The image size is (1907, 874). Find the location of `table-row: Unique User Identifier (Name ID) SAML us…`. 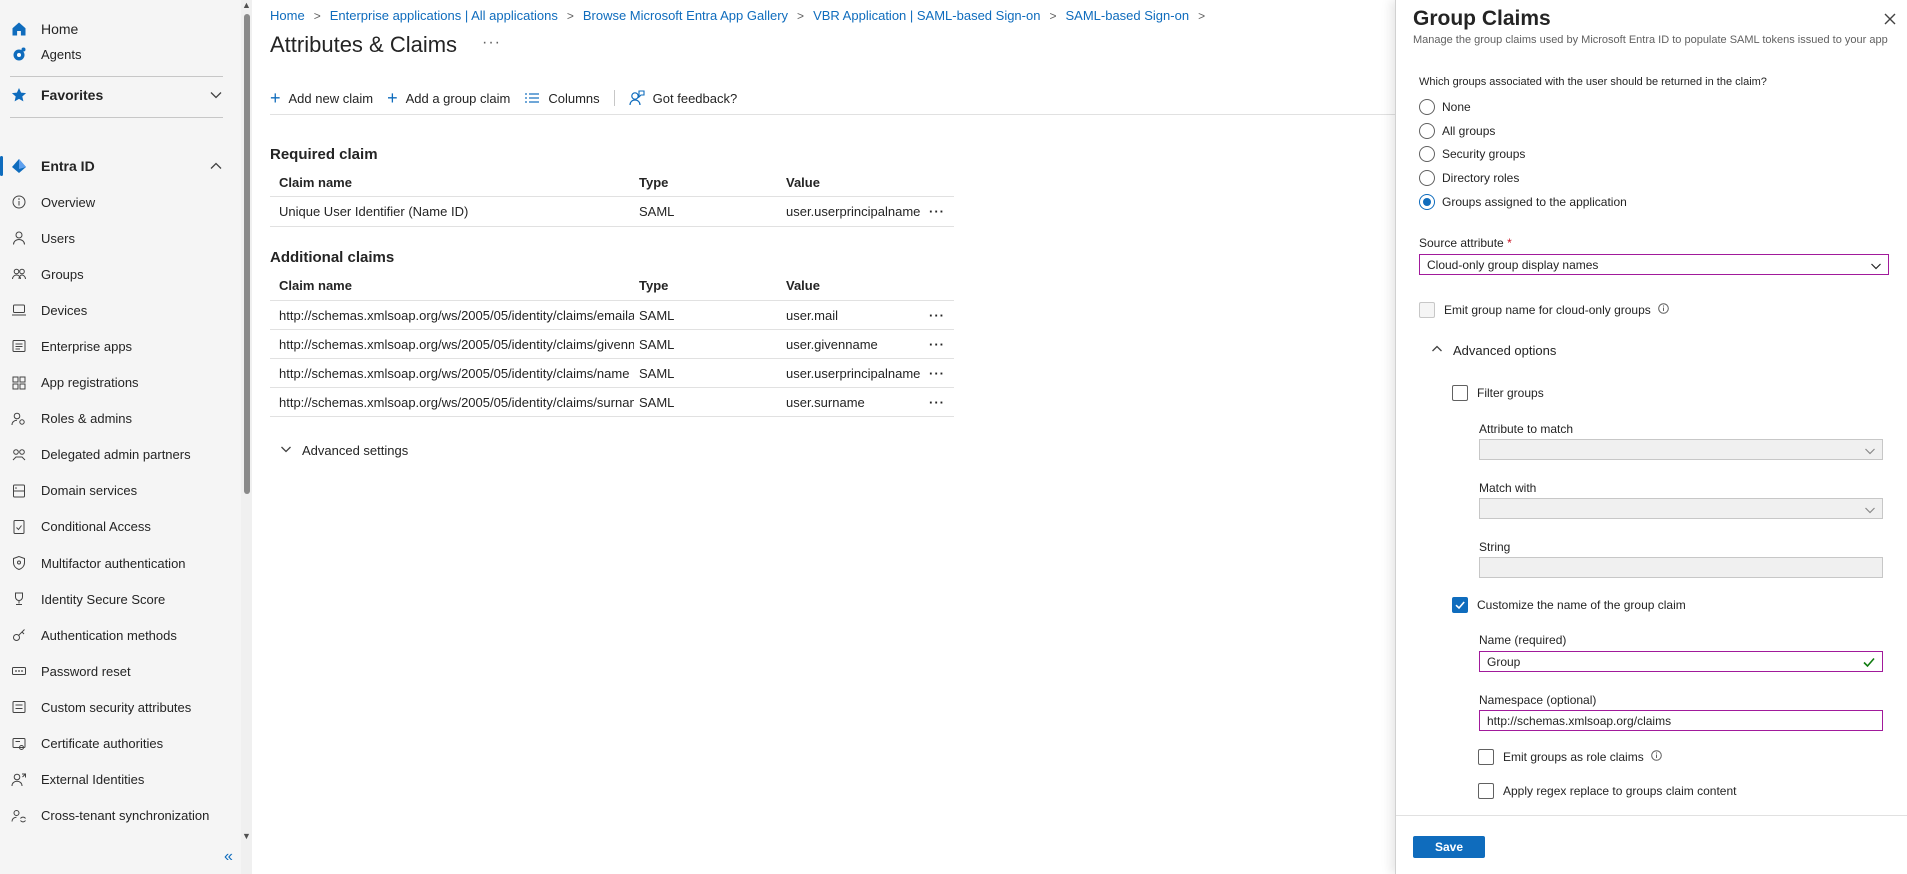

table-row: Unique User Identifier (Name ID) SAML us… is located at coordinates (612, 212).